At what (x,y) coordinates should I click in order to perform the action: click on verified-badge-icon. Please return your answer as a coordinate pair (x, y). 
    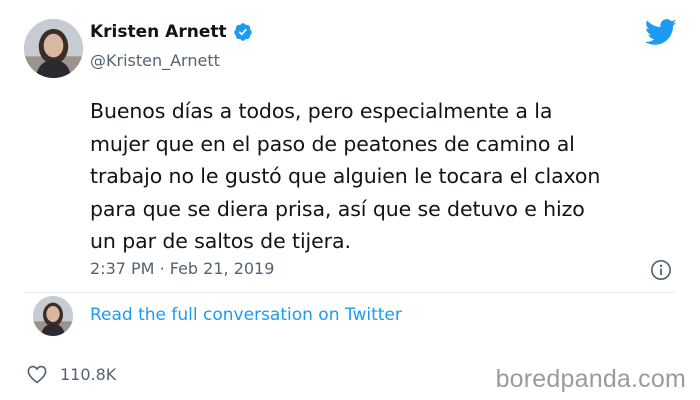
    Looking at the image, I should click on (242, 32).